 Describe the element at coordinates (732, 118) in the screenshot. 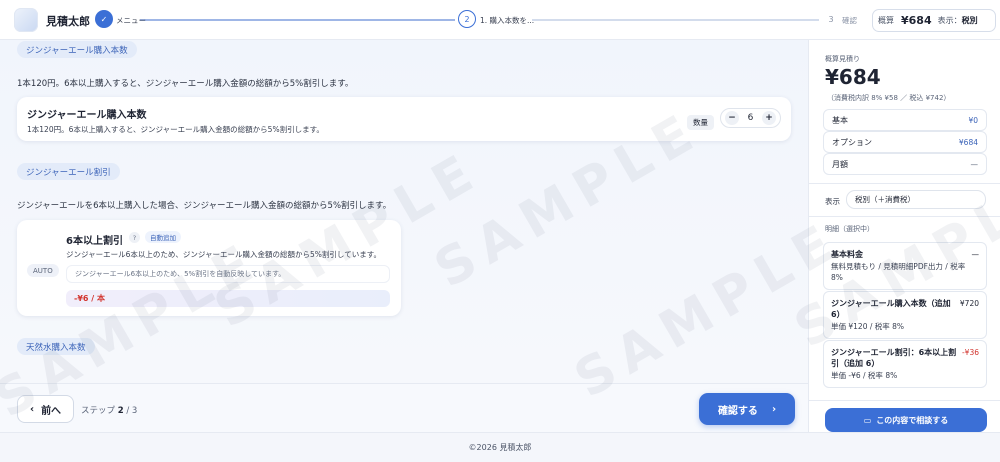

I see `decrement-button: −` at that location.